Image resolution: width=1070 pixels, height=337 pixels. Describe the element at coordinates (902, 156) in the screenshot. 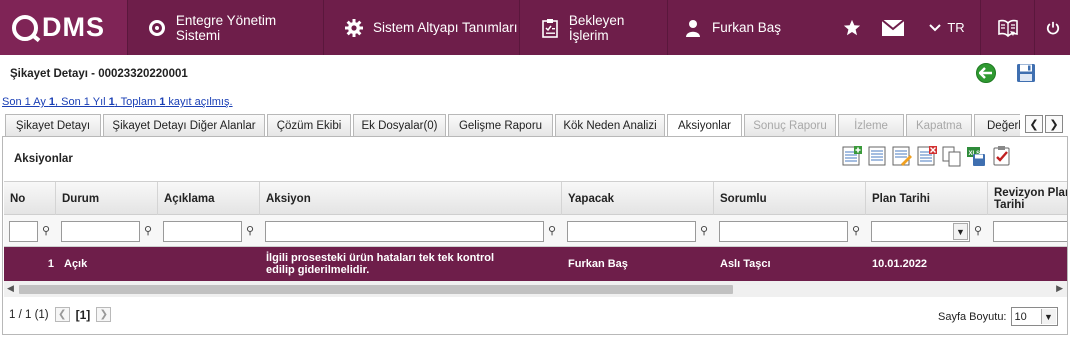

I see `edit-row-icon` at that location.